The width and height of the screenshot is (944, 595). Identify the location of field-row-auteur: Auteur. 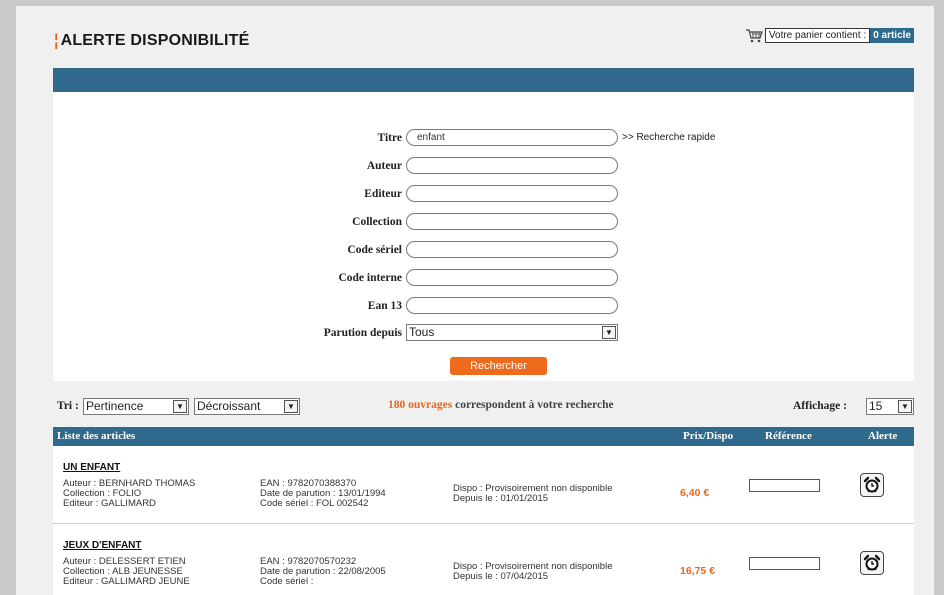
(452, 165).